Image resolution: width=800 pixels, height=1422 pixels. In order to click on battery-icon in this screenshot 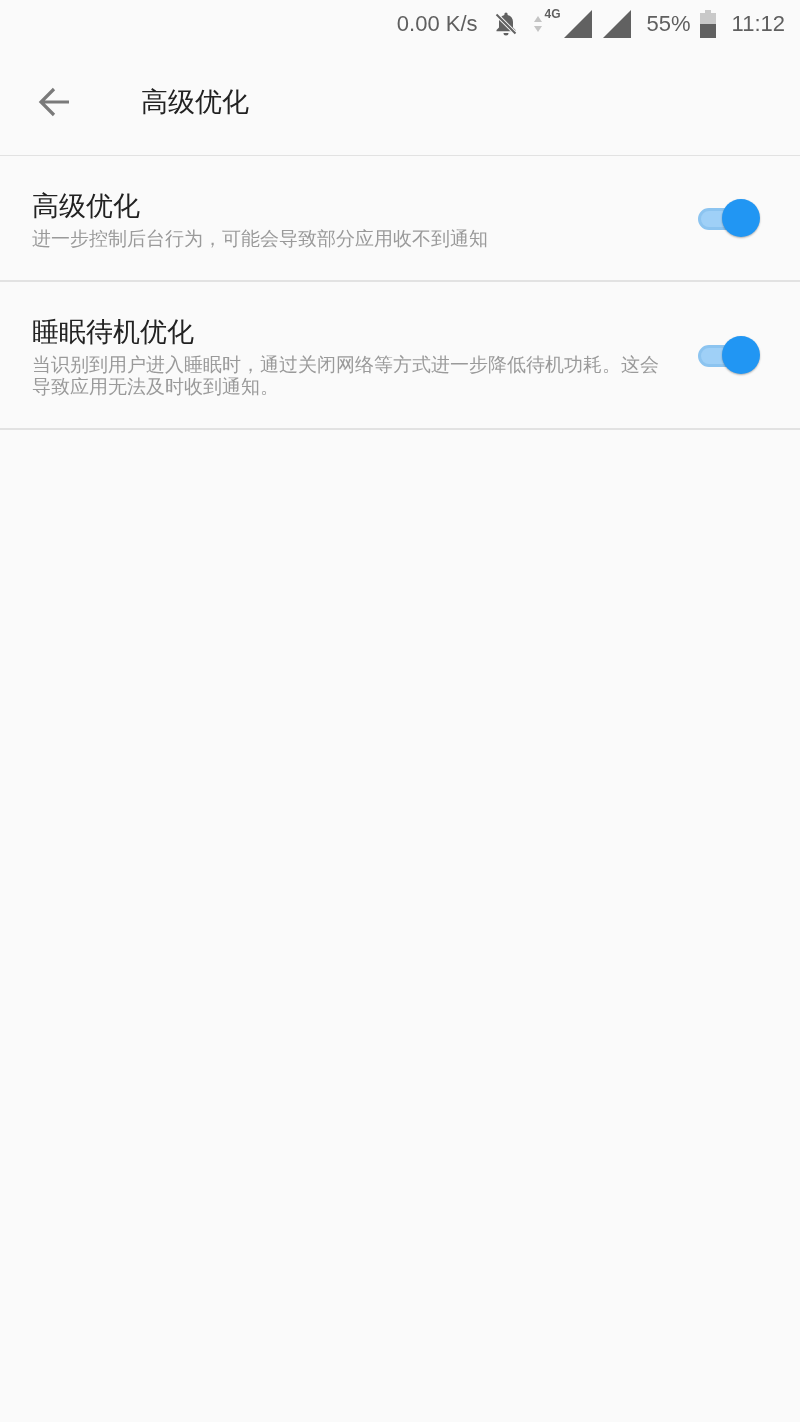, I will do `click(707, 24)`.